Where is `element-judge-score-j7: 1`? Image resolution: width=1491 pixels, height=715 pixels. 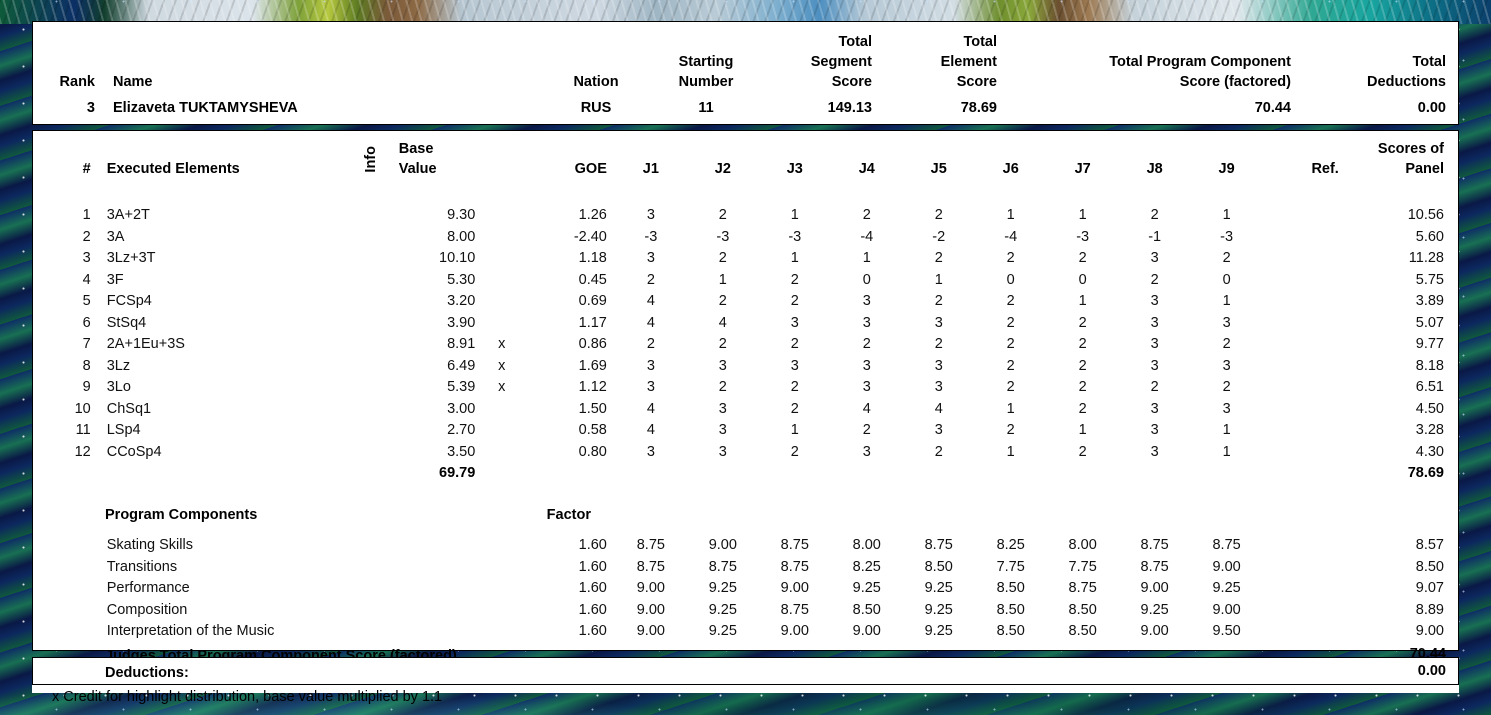 element-judge-score-j7: 1 is located at coordinates (1082, 215).